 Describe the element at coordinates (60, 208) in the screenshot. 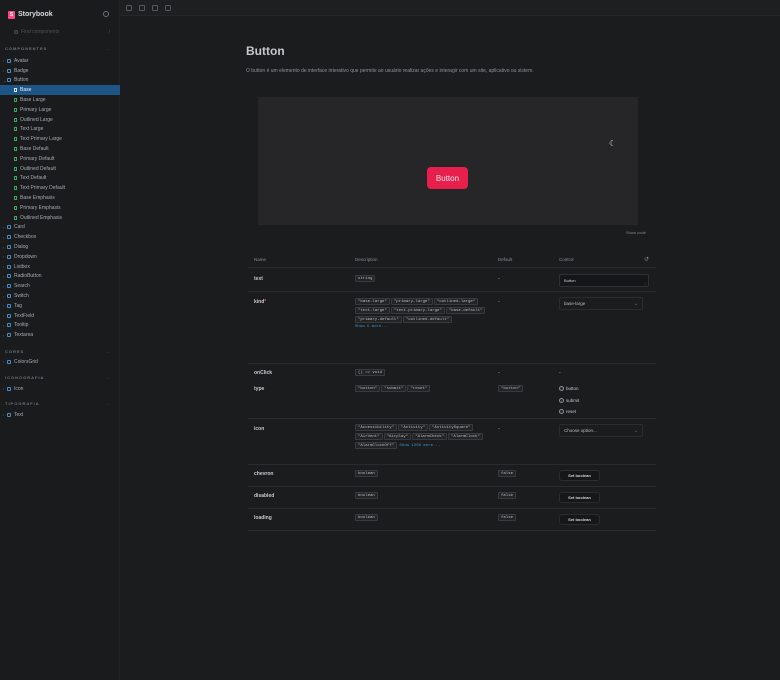

I see `story-primary-emphasis: Primary Emphasis` at that location.